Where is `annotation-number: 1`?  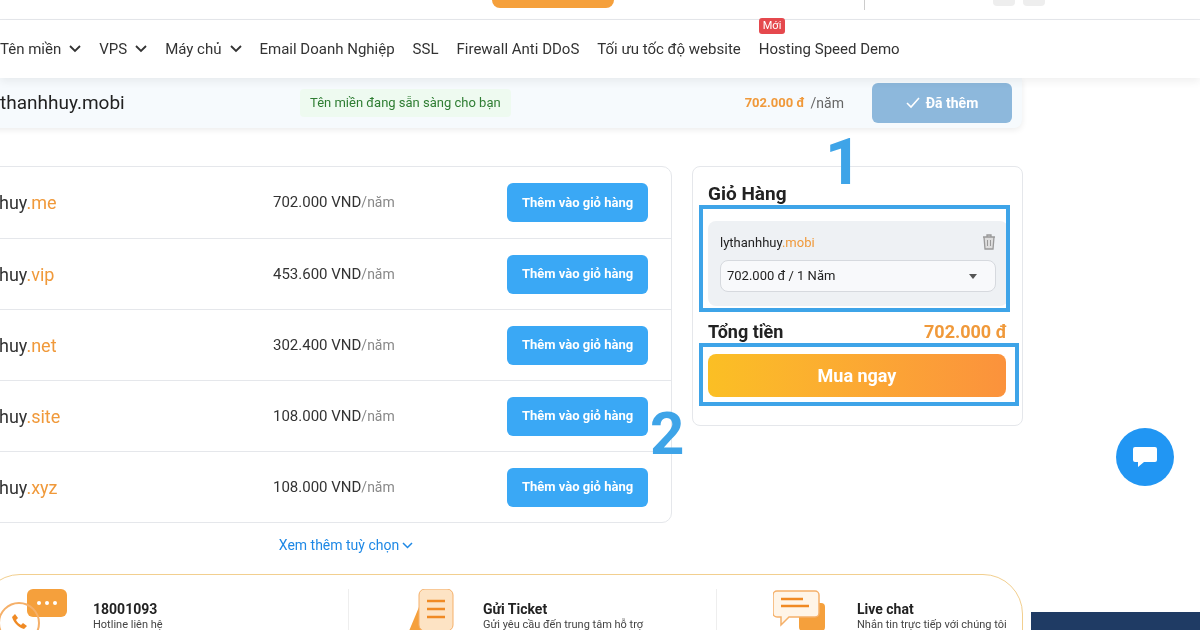 annotation-number: 1 is located at coordinates (843, 163).